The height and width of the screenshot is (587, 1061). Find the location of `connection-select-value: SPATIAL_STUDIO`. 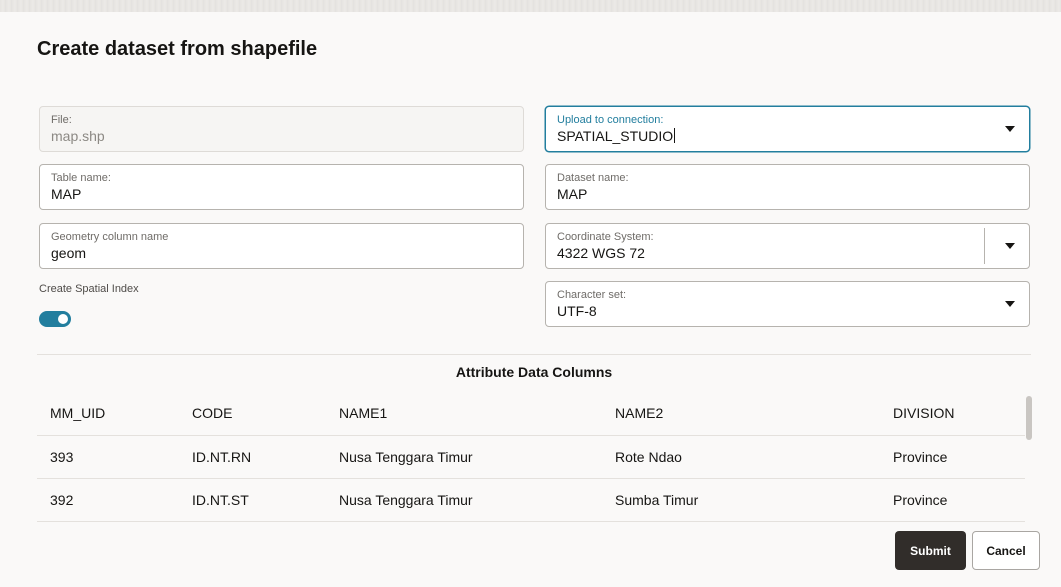

connection-select-value: SPATIAL_STUDIO is located at coordinates (616, 136).